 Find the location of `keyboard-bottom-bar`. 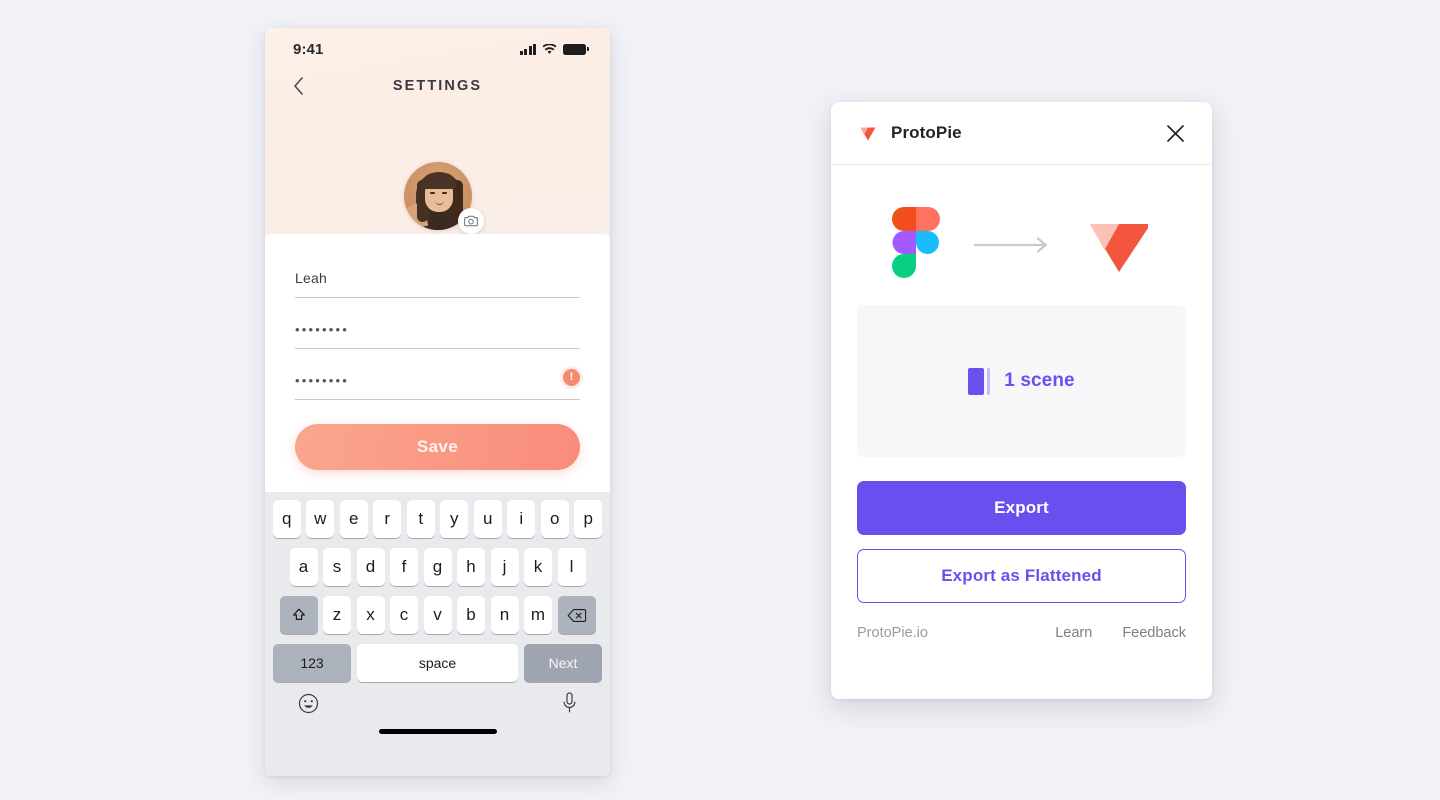

keyboard-bottom-bar is located at coordinates (437, 703).